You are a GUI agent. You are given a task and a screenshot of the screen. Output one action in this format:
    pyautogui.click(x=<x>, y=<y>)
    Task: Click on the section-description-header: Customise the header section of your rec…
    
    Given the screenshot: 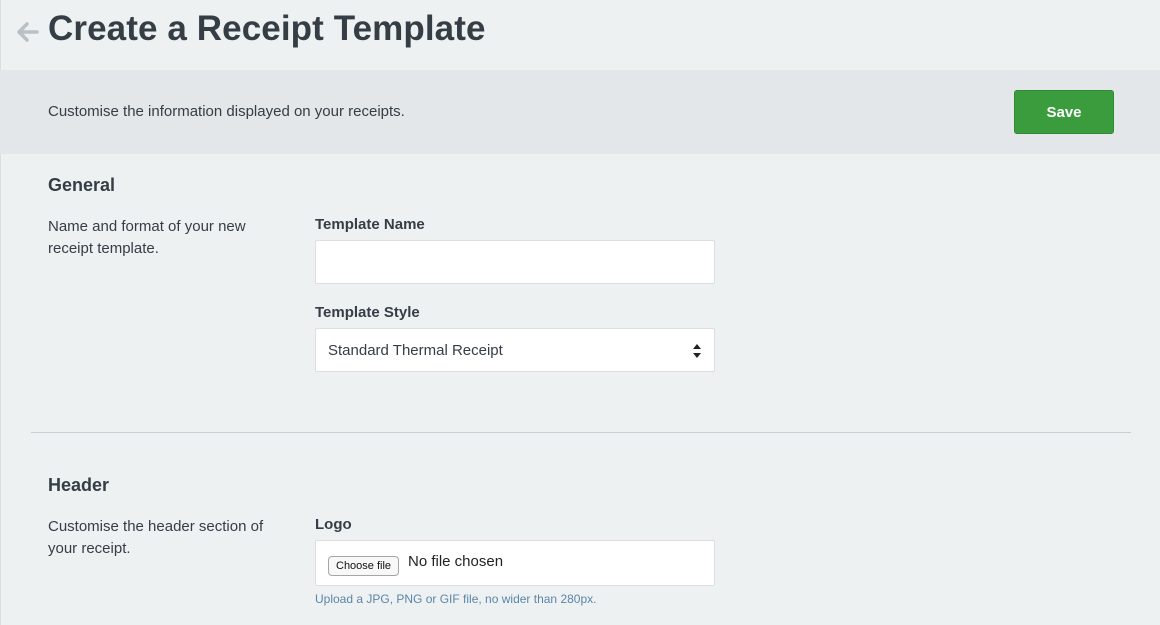 What is the action you would take?
    pyautogui.click(x=156, y=537)
    